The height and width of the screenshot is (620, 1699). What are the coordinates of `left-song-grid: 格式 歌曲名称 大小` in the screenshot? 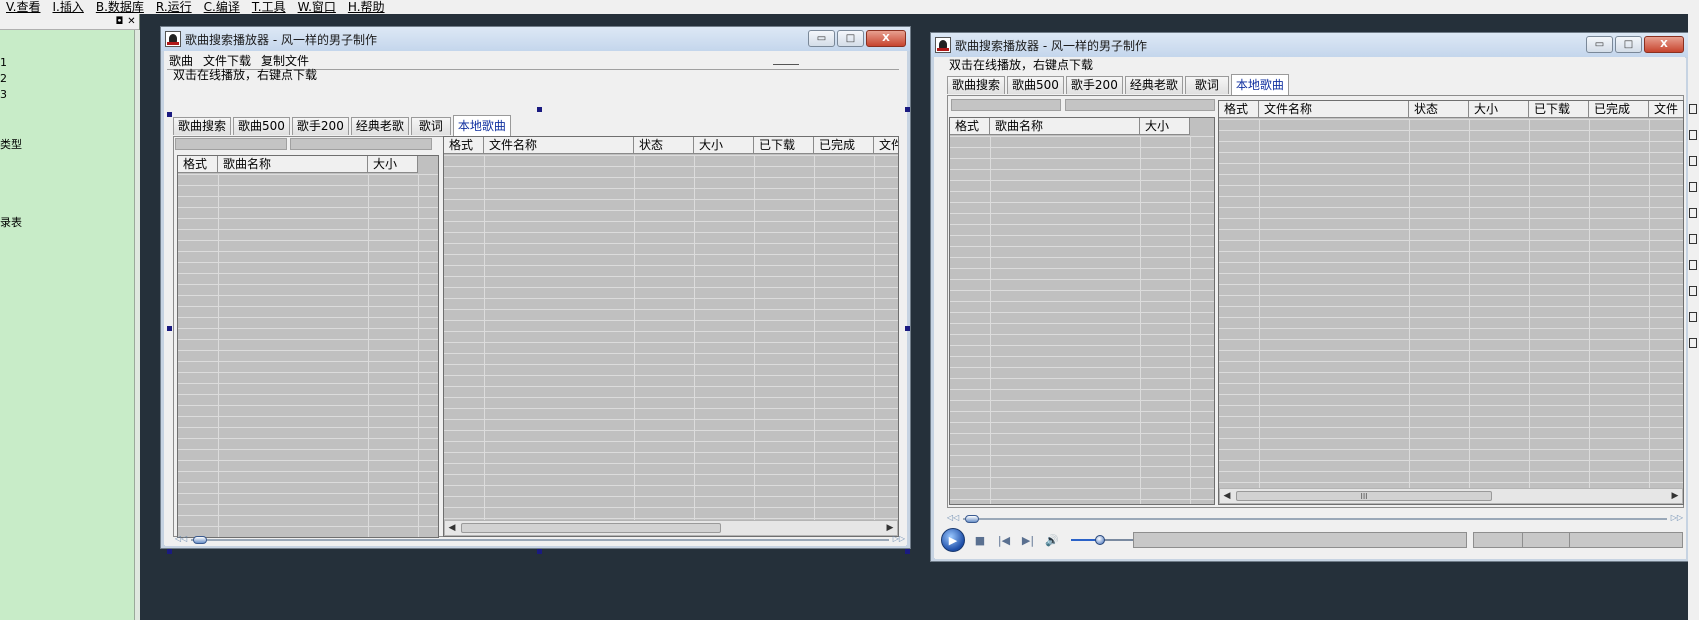 It's located at (1082, 311).